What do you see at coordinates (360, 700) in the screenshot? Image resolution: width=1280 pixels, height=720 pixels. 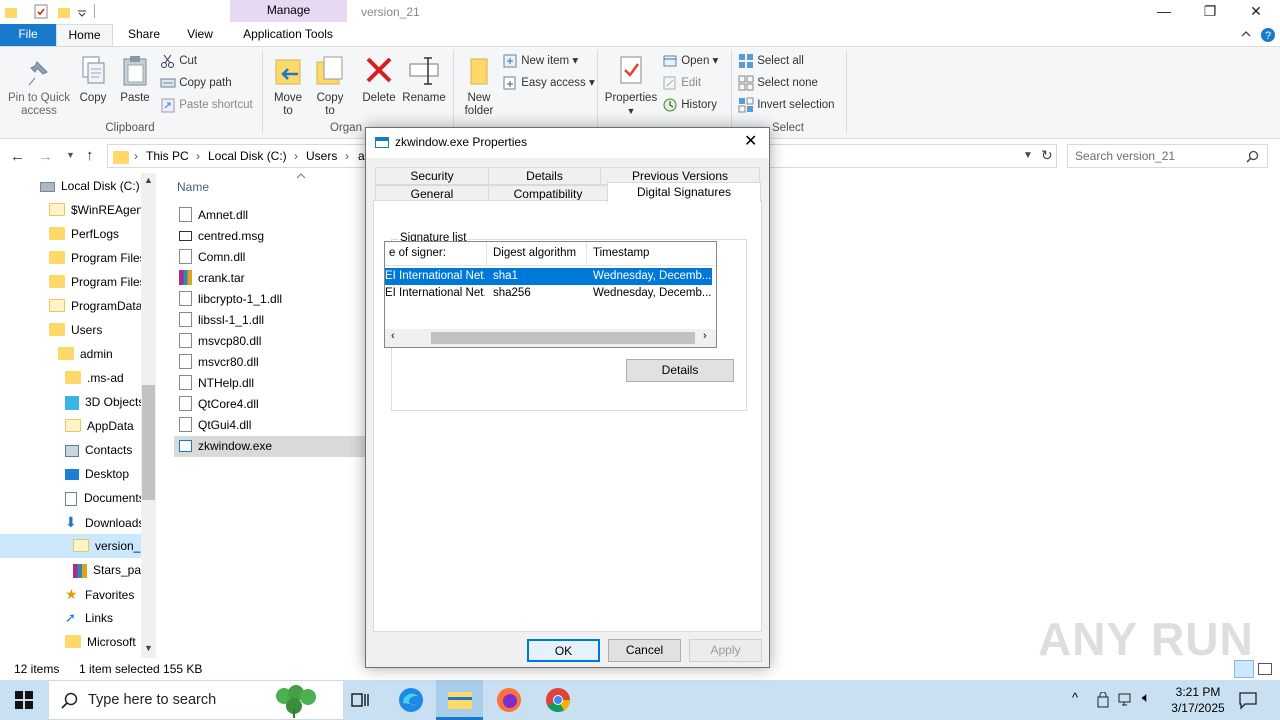 I see `task-view-icon` at bounding box center [360, 700].